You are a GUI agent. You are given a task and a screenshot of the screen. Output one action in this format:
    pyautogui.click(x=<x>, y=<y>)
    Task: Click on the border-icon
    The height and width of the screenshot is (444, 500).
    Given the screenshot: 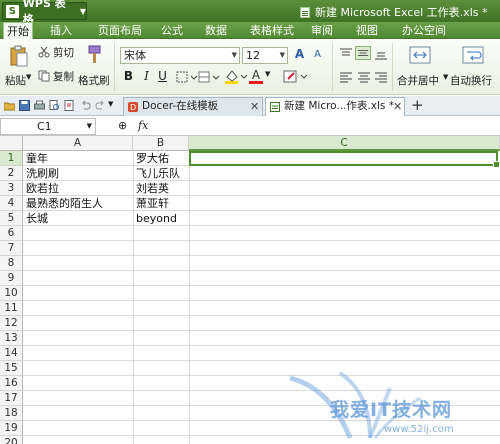 What is the action you would take?
    pyautogui.click(x=187, y=77)
    